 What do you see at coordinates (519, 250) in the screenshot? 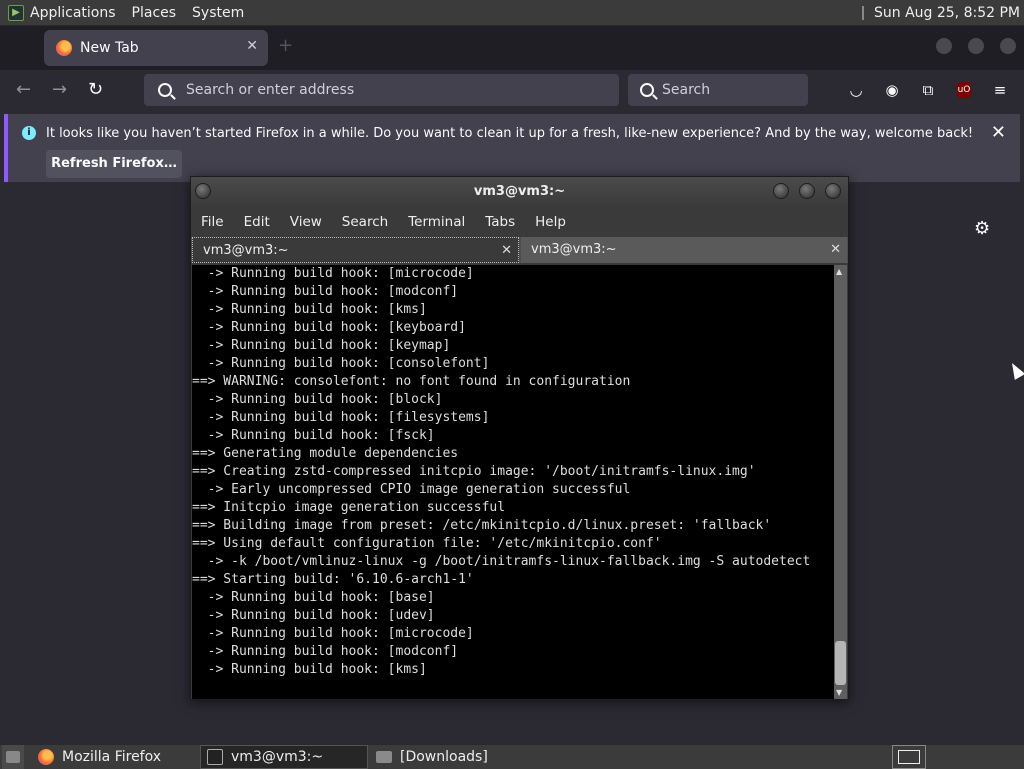
I see `terminal-tab-bar: vm3@vm3:~ ✕ vm3@vm3:~ ✕` at bounding box center [519, 250].